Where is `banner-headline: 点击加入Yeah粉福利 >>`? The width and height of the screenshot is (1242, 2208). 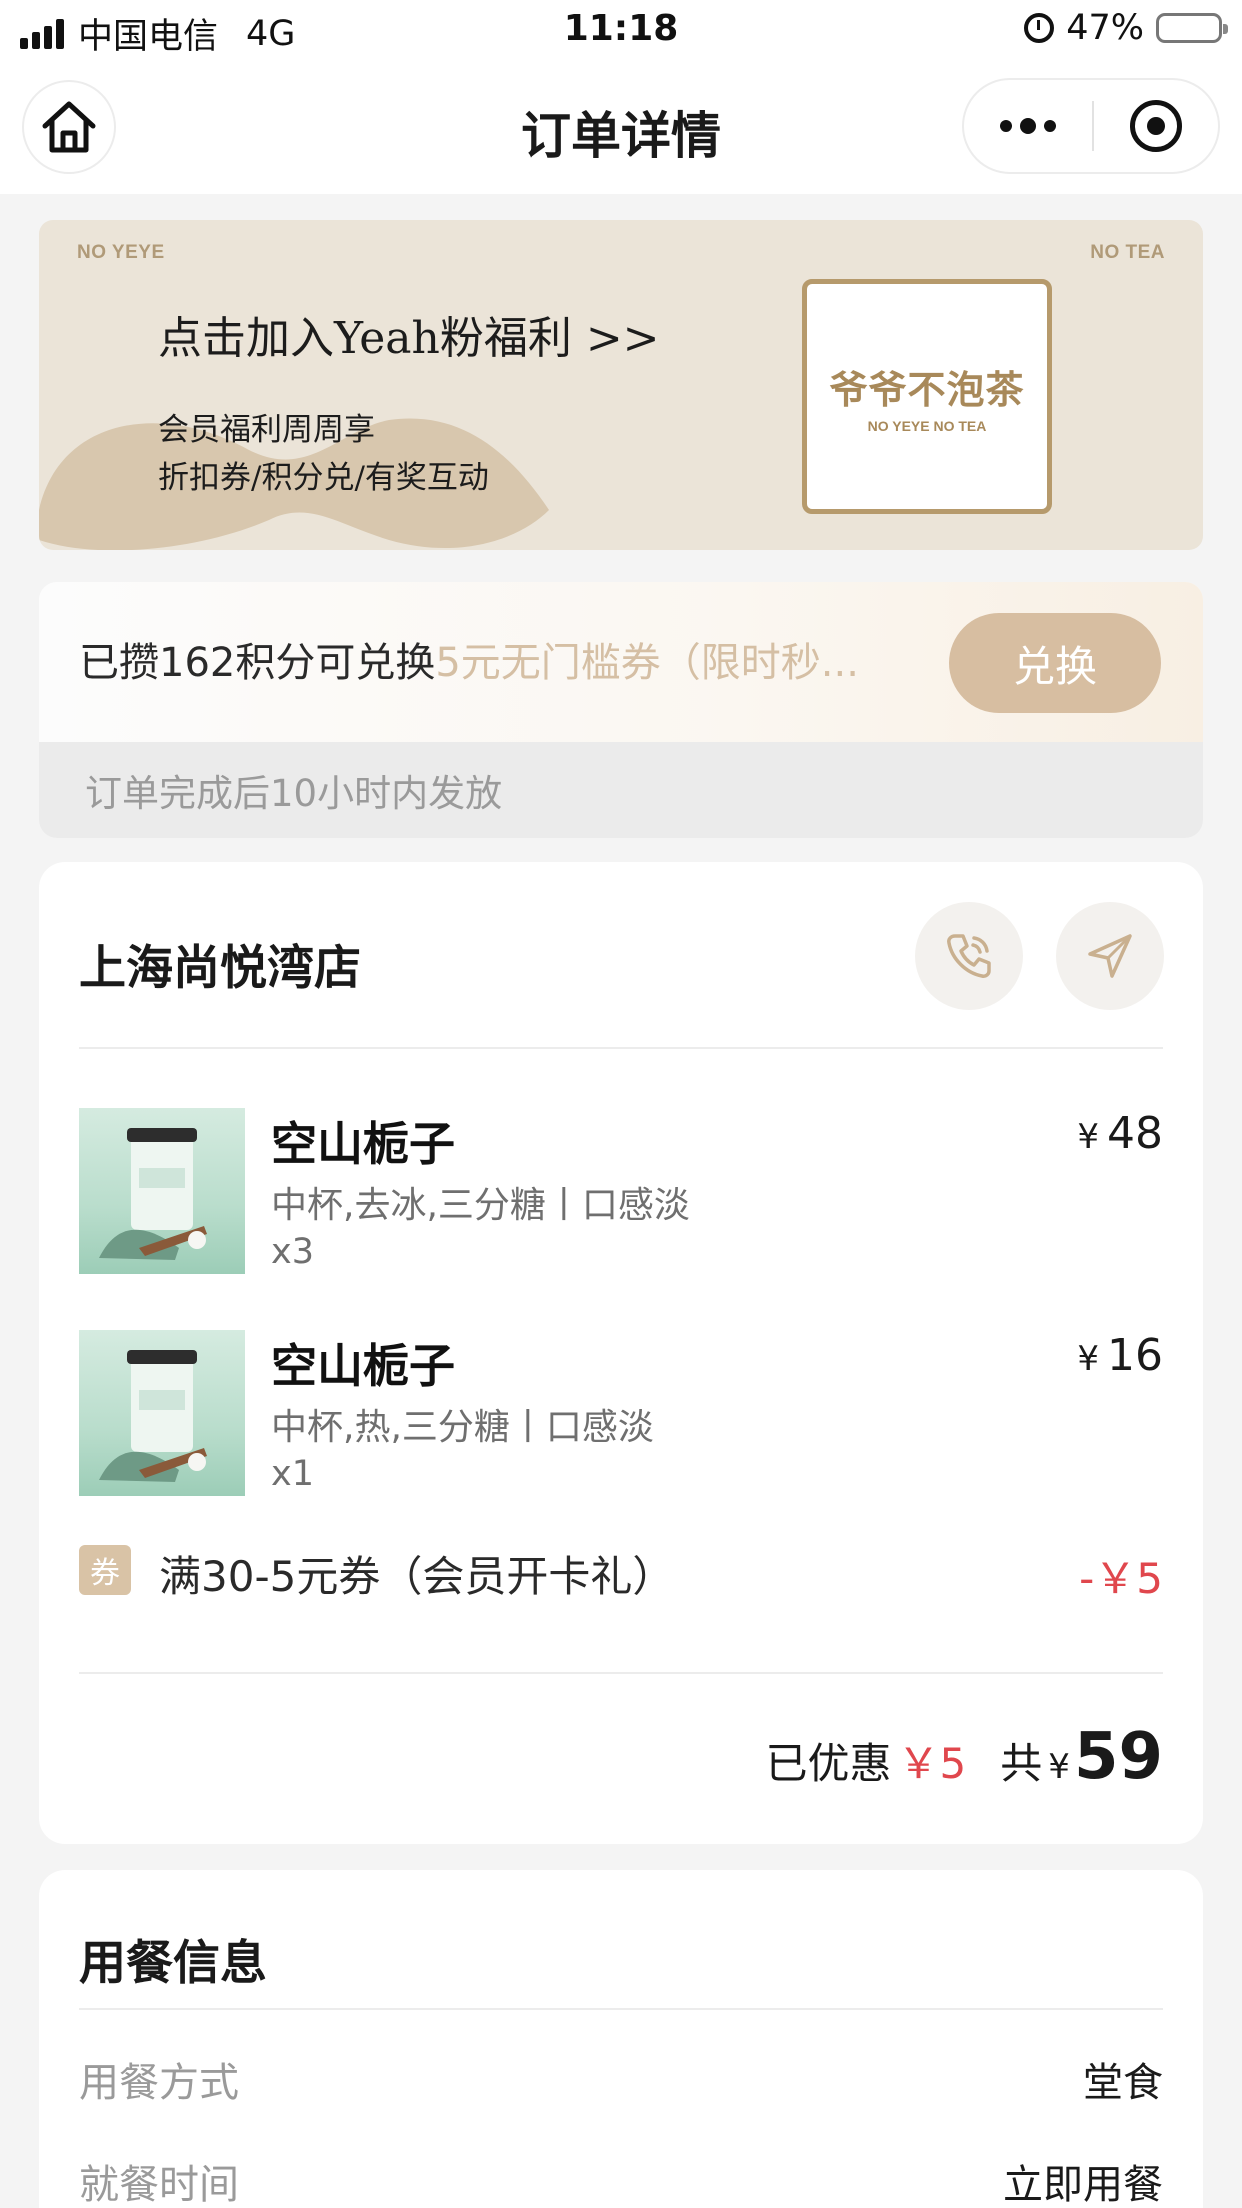 banner-headline: 点击加入Yeah粉福利 >> is located at coordinates (409, 338).